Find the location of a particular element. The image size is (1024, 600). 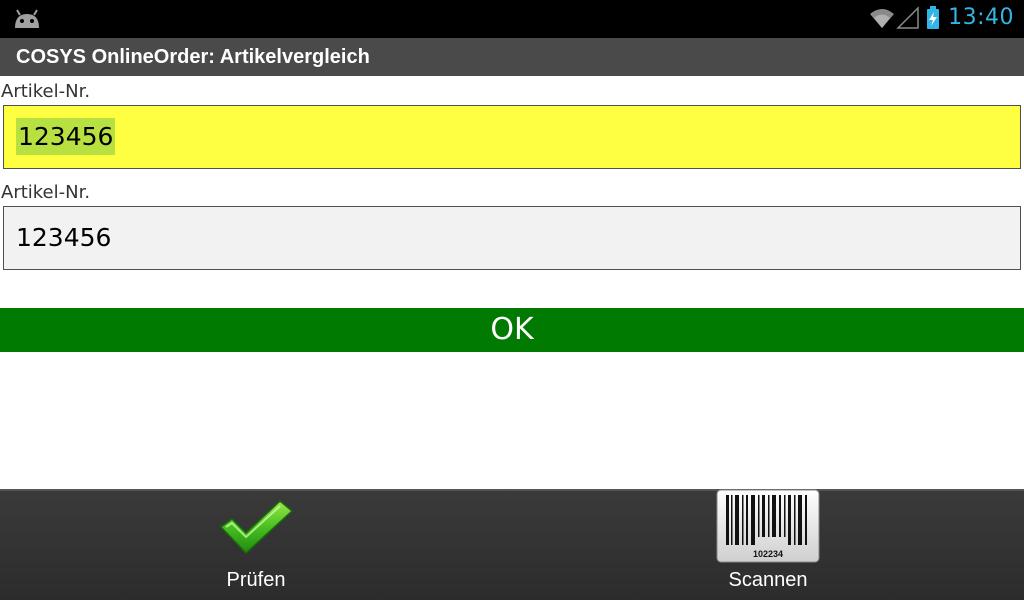

clock: 13:40 is located at coordinates (981, 17).